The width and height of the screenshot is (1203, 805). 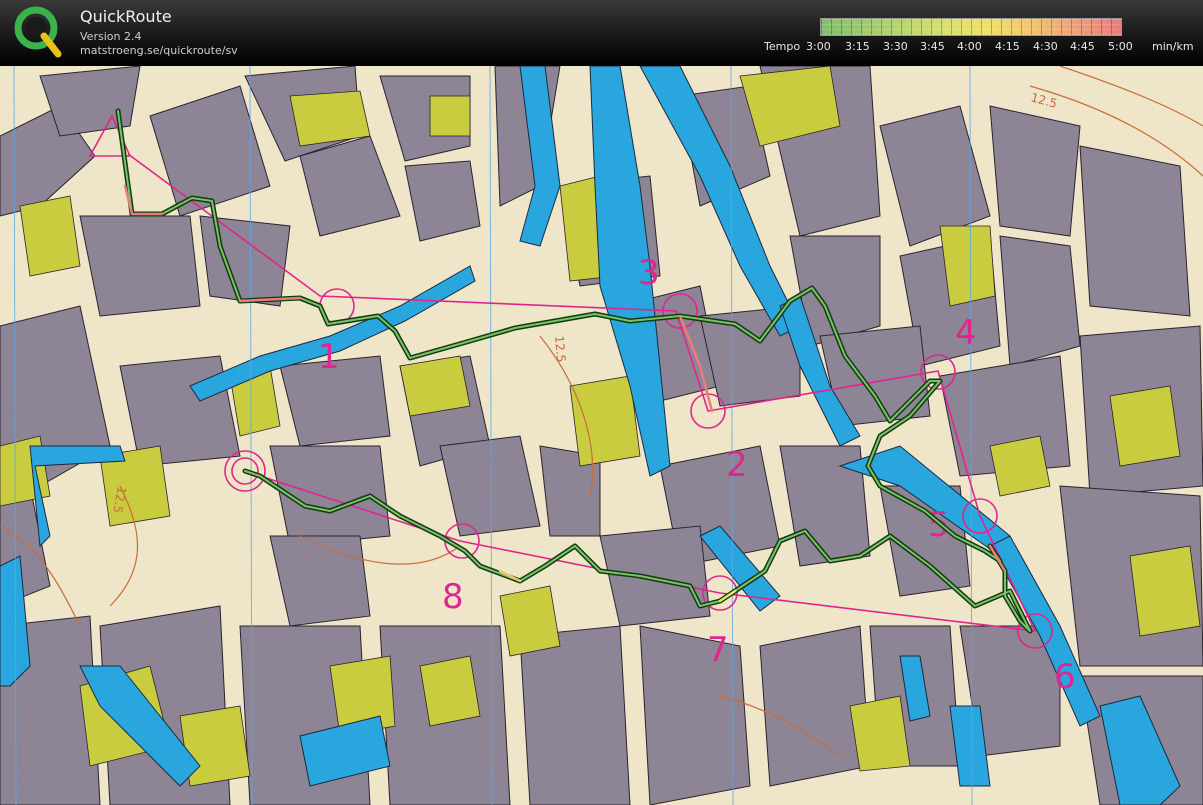 I want to click on tempo-tick: 3:30, so click(x=895, y=46).